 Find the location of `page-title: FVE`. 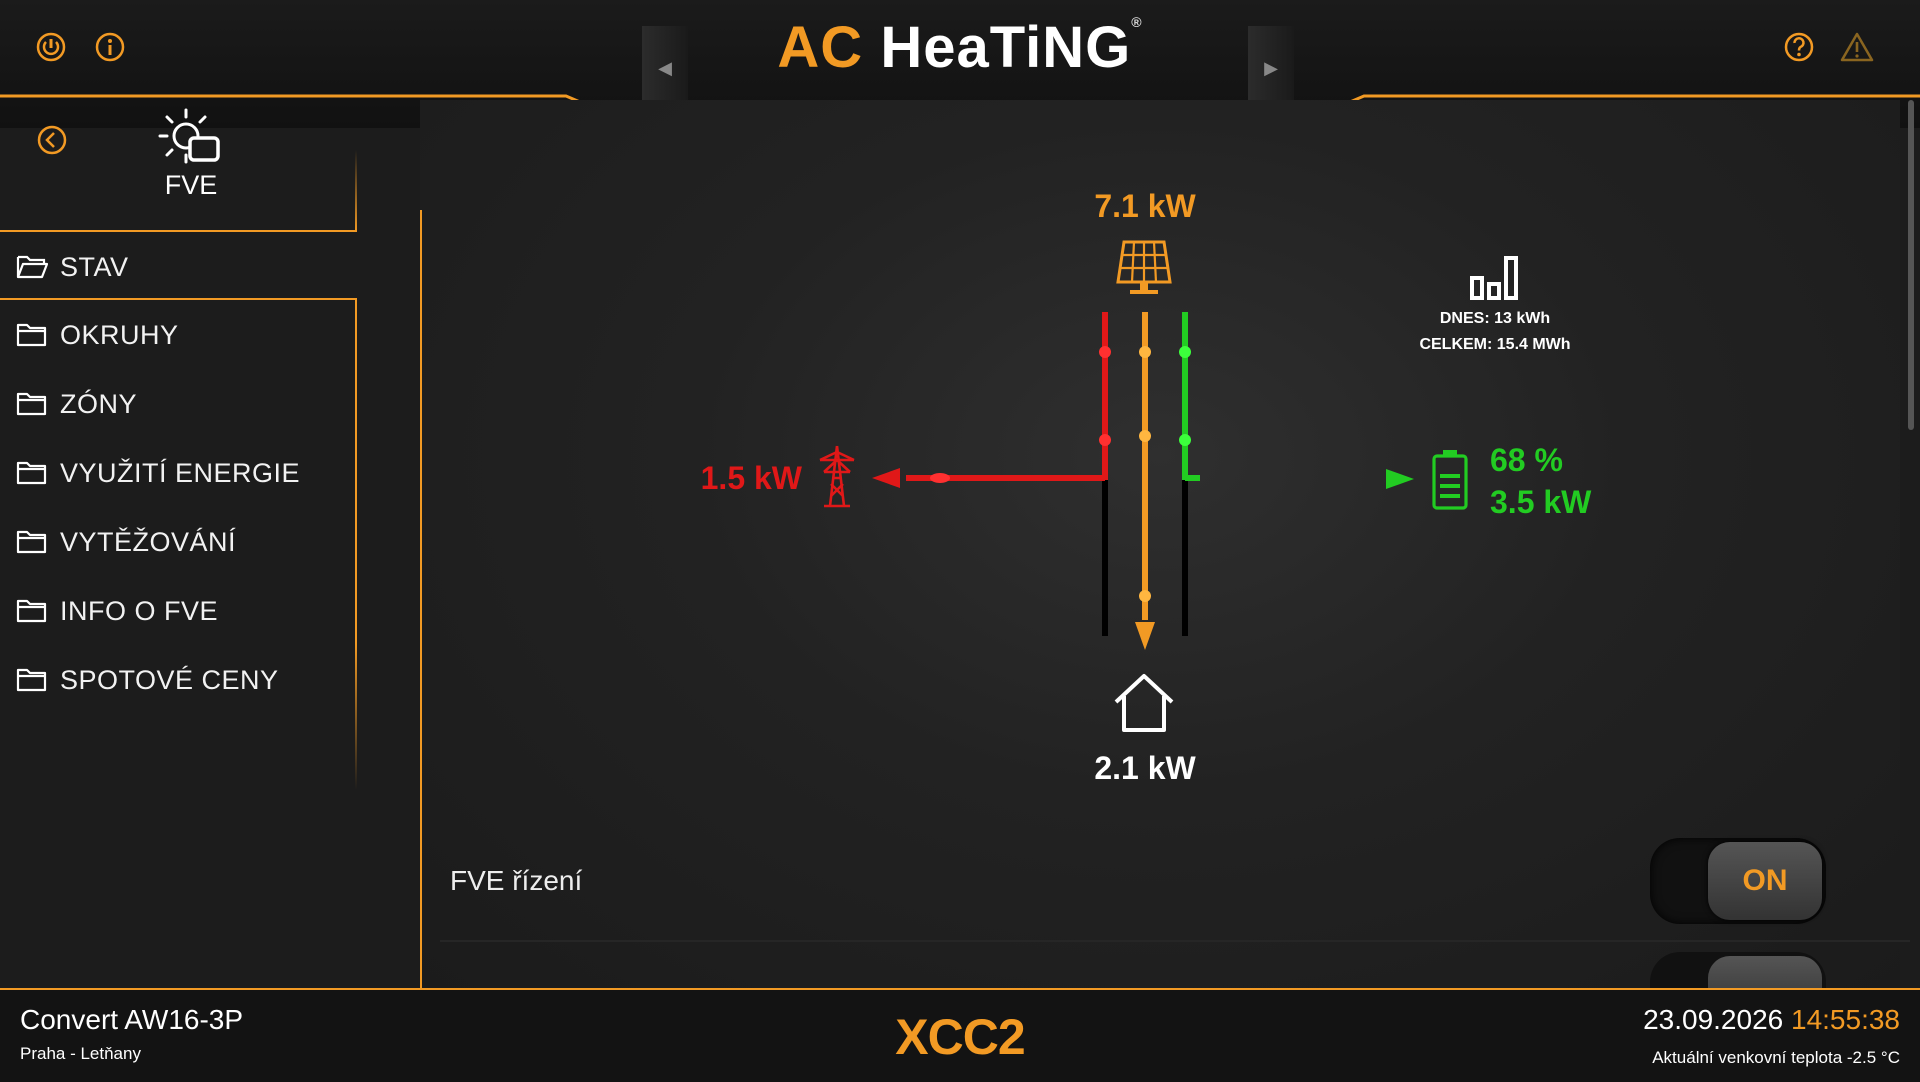

page-title: FVE is located at coordinates (191, 185).